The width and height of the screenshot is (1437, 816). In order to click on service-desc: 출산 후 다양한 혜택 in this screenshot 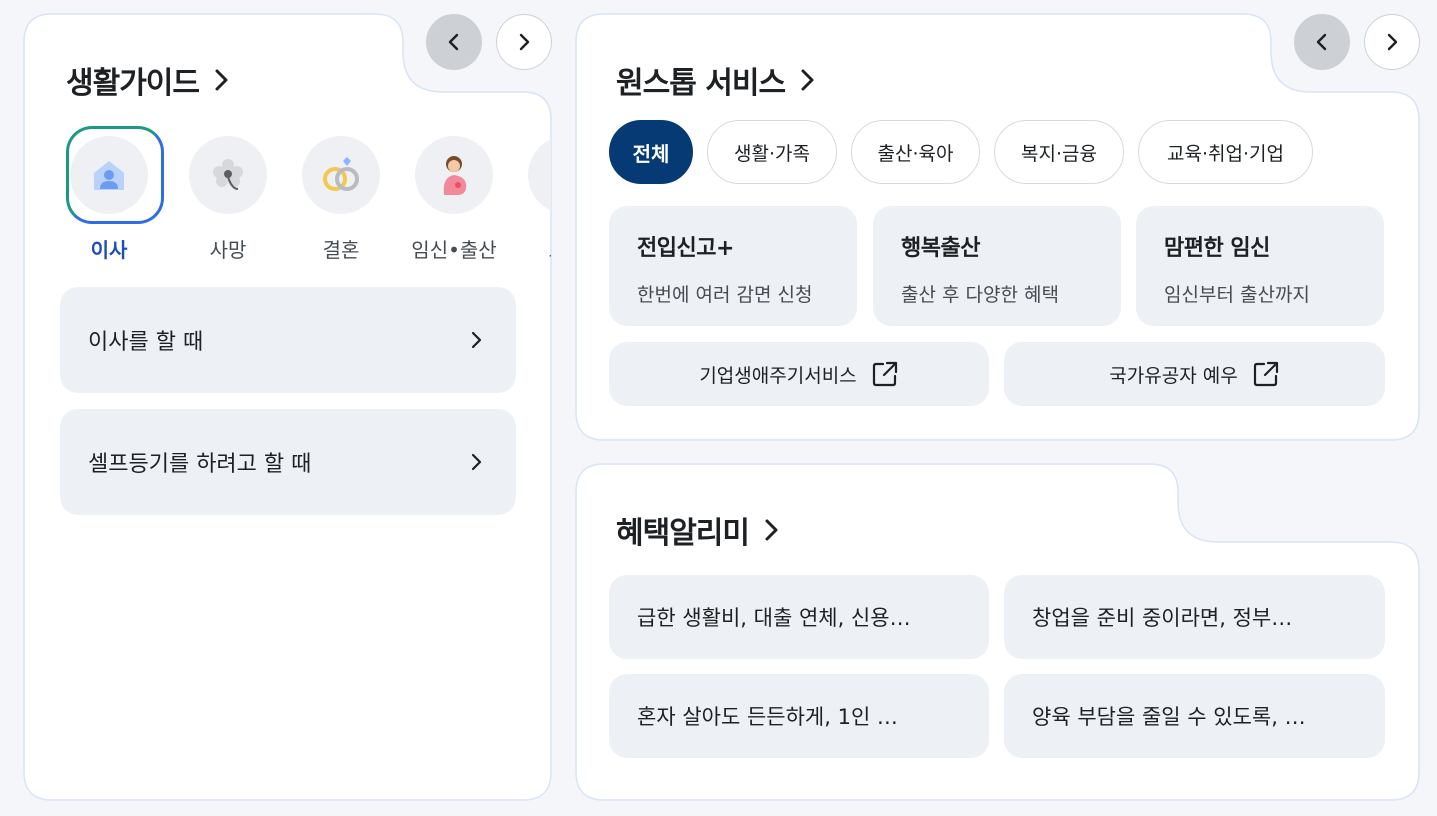, I will do `click(980, 295)`.